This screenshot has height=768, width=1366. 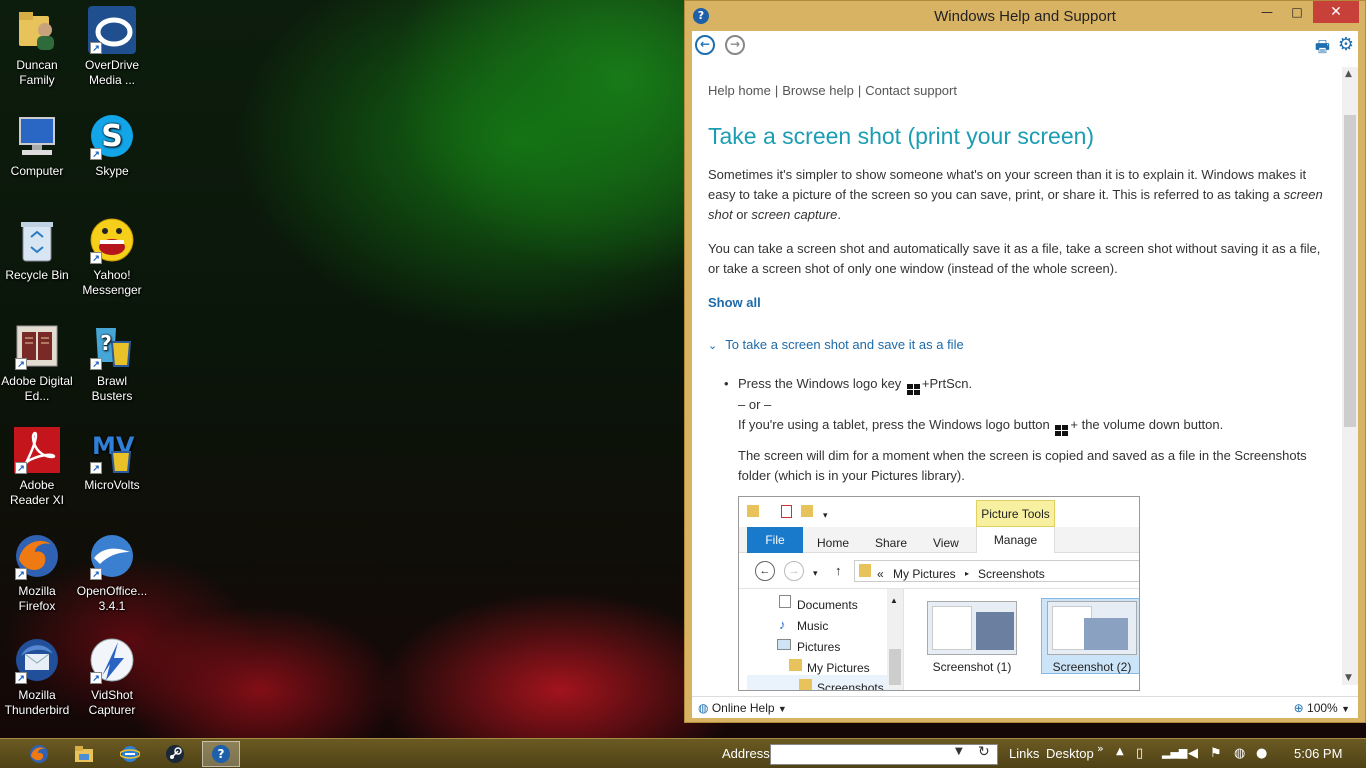 I want to click on brawl-busters-icon: ? ↗, so click(x=112, y=346).